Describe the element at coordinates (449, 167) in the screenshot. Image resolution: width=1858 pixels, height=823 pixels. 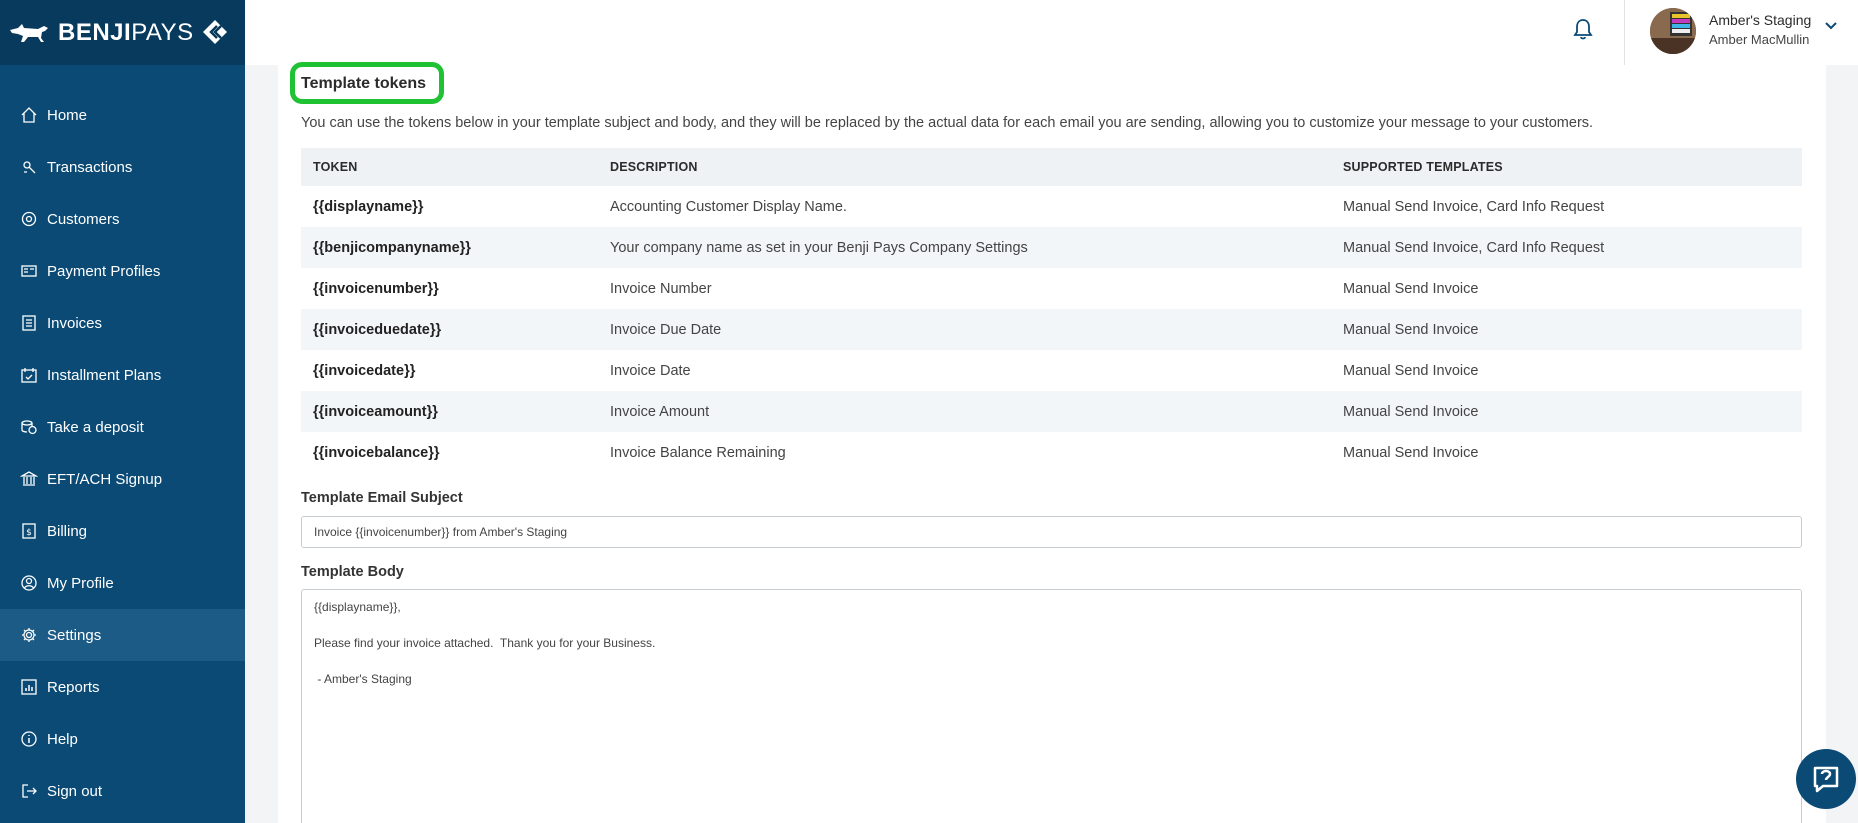
I see `column-header-token: TOKEN` at that location.